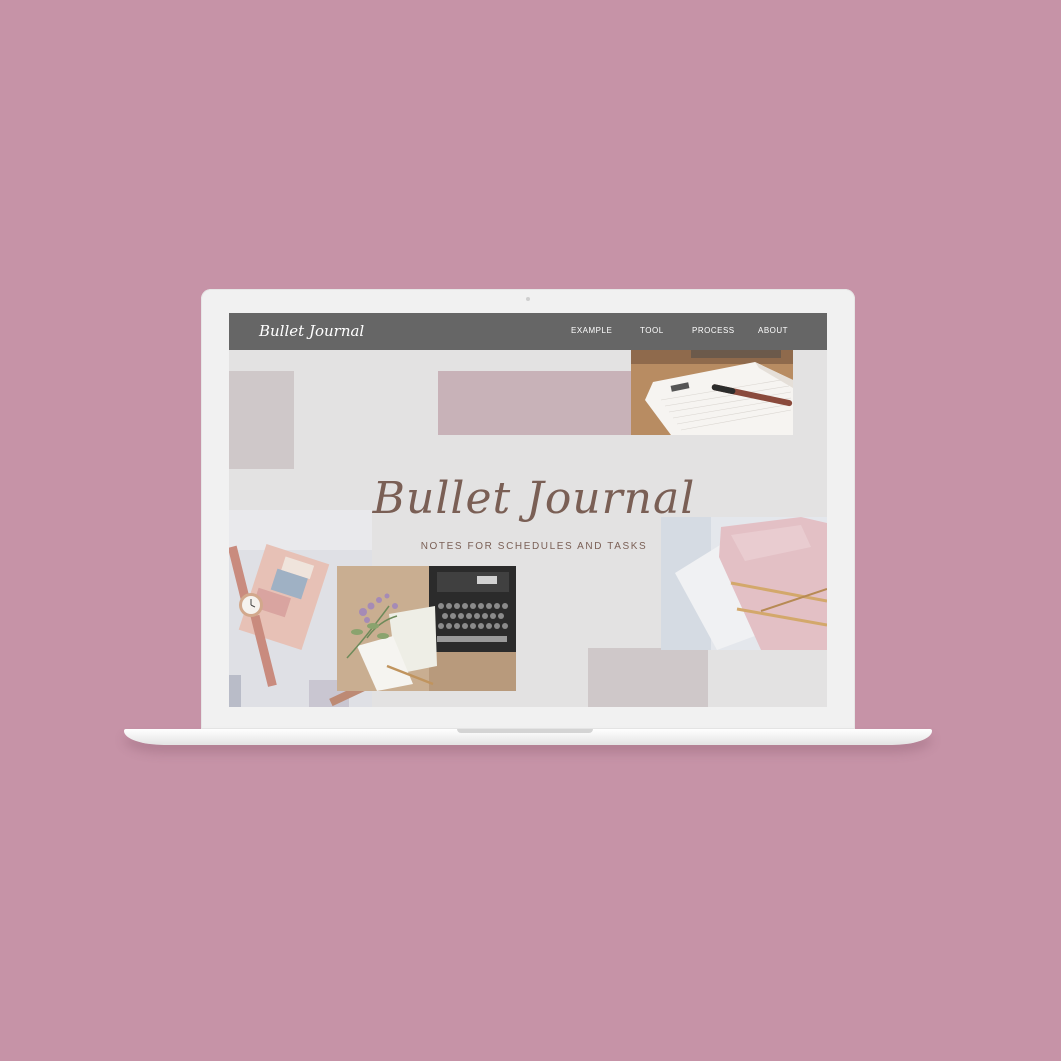 The height and width of the screenshot is (1061, 1061). I want to click on pink-journal-pencils-photo, so click(744, 583).